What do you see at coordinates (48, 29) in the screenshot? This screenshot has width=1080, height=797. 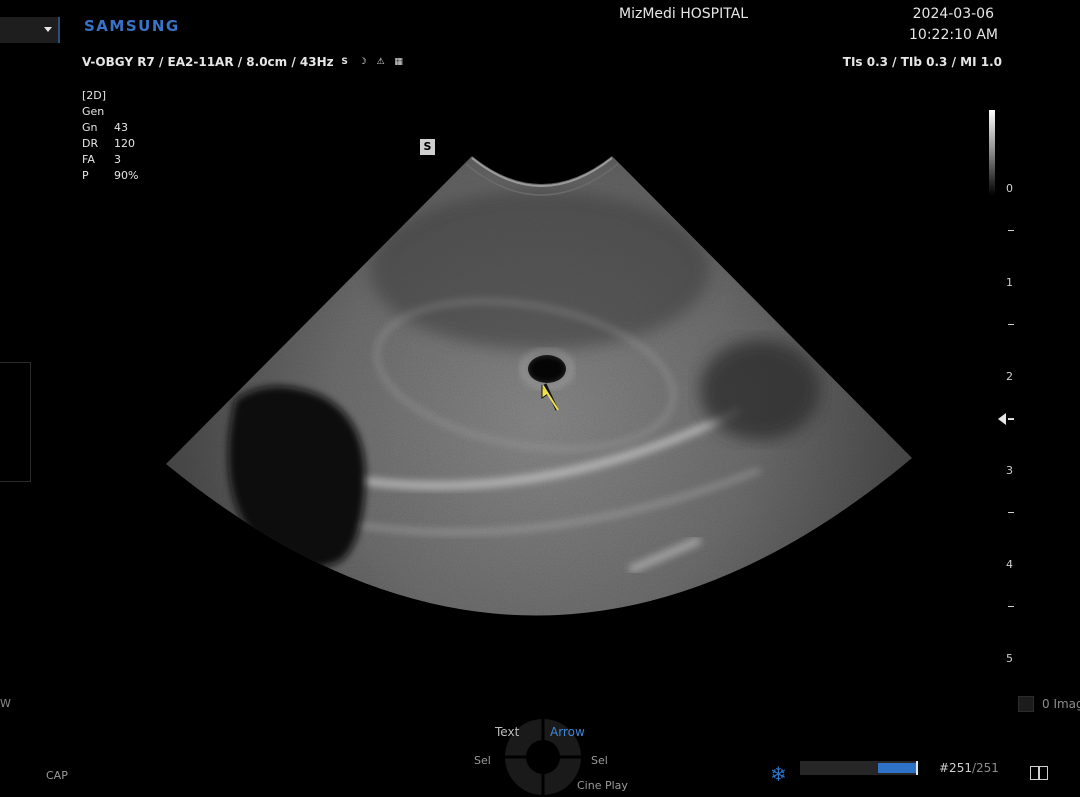 I see `chevron-down-icon` at bounding box center [48, 29].